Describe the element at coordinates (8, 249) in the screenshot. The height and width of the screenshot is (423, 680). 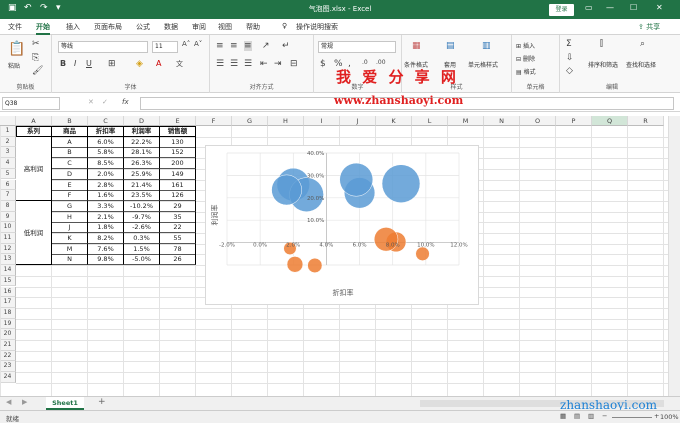
I see `row-header: 12` at that location.